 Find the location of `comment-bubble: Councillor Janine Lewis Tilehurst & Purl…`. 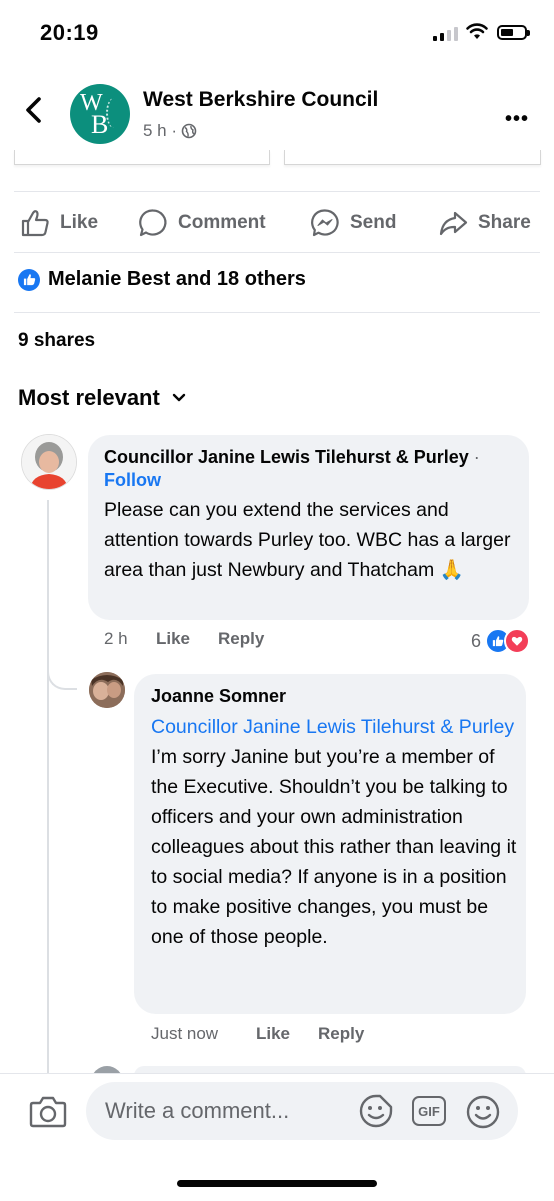

comment-bubble: Councillor Janine Lewis Tilehurst & Purl… is located at coordinates (308, 527).